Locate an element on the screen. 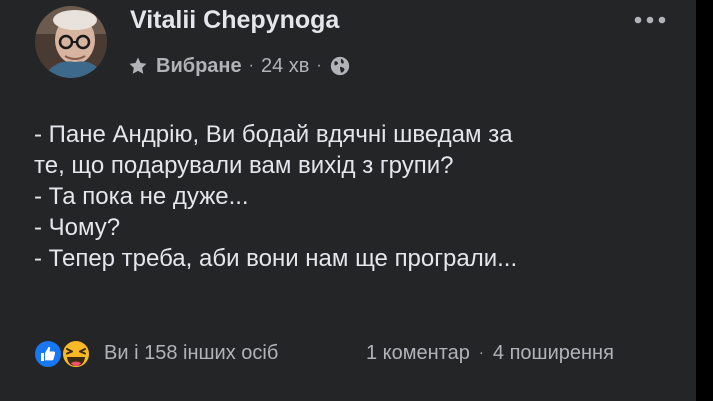 The image size is (713, 401). author-avatar is located at coordinates (71, 42).